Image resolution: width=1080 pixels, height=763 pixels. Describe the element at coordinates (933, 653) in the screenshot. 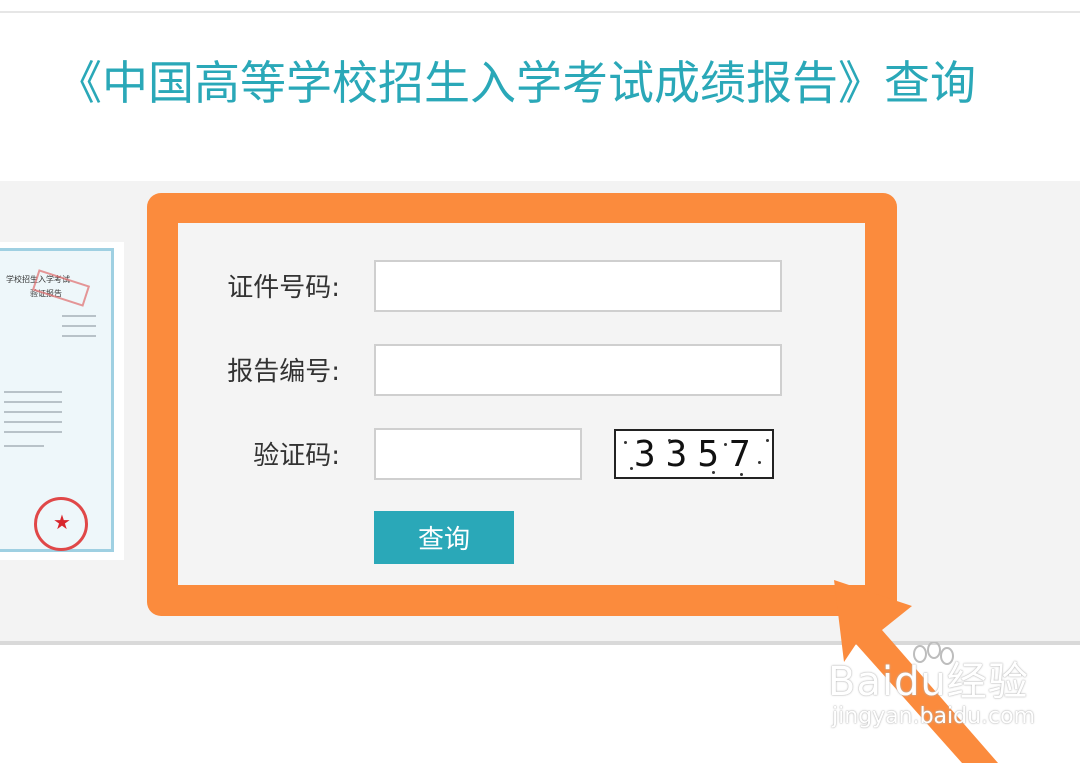

I see `paw-icon` at that location.